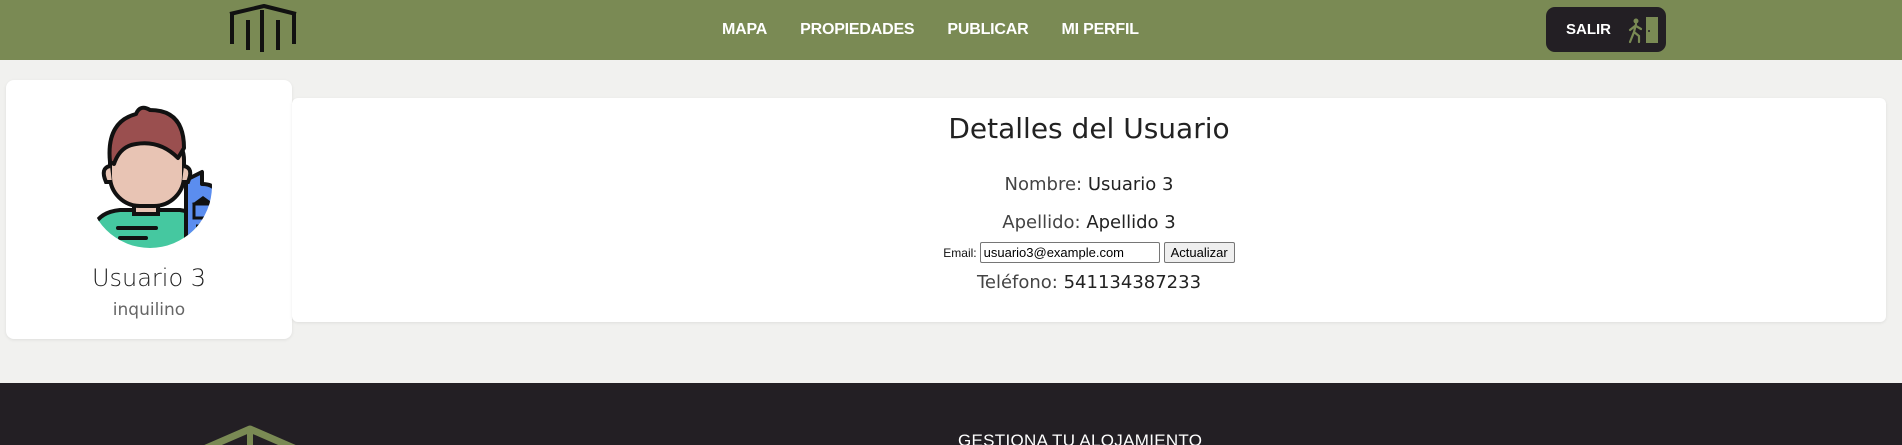 Image resolution: width=1902 pixels, height=445 pixels. I want to click on page-footer: GESTIONA TU ALOJAMIENTO, so click(951, 414).